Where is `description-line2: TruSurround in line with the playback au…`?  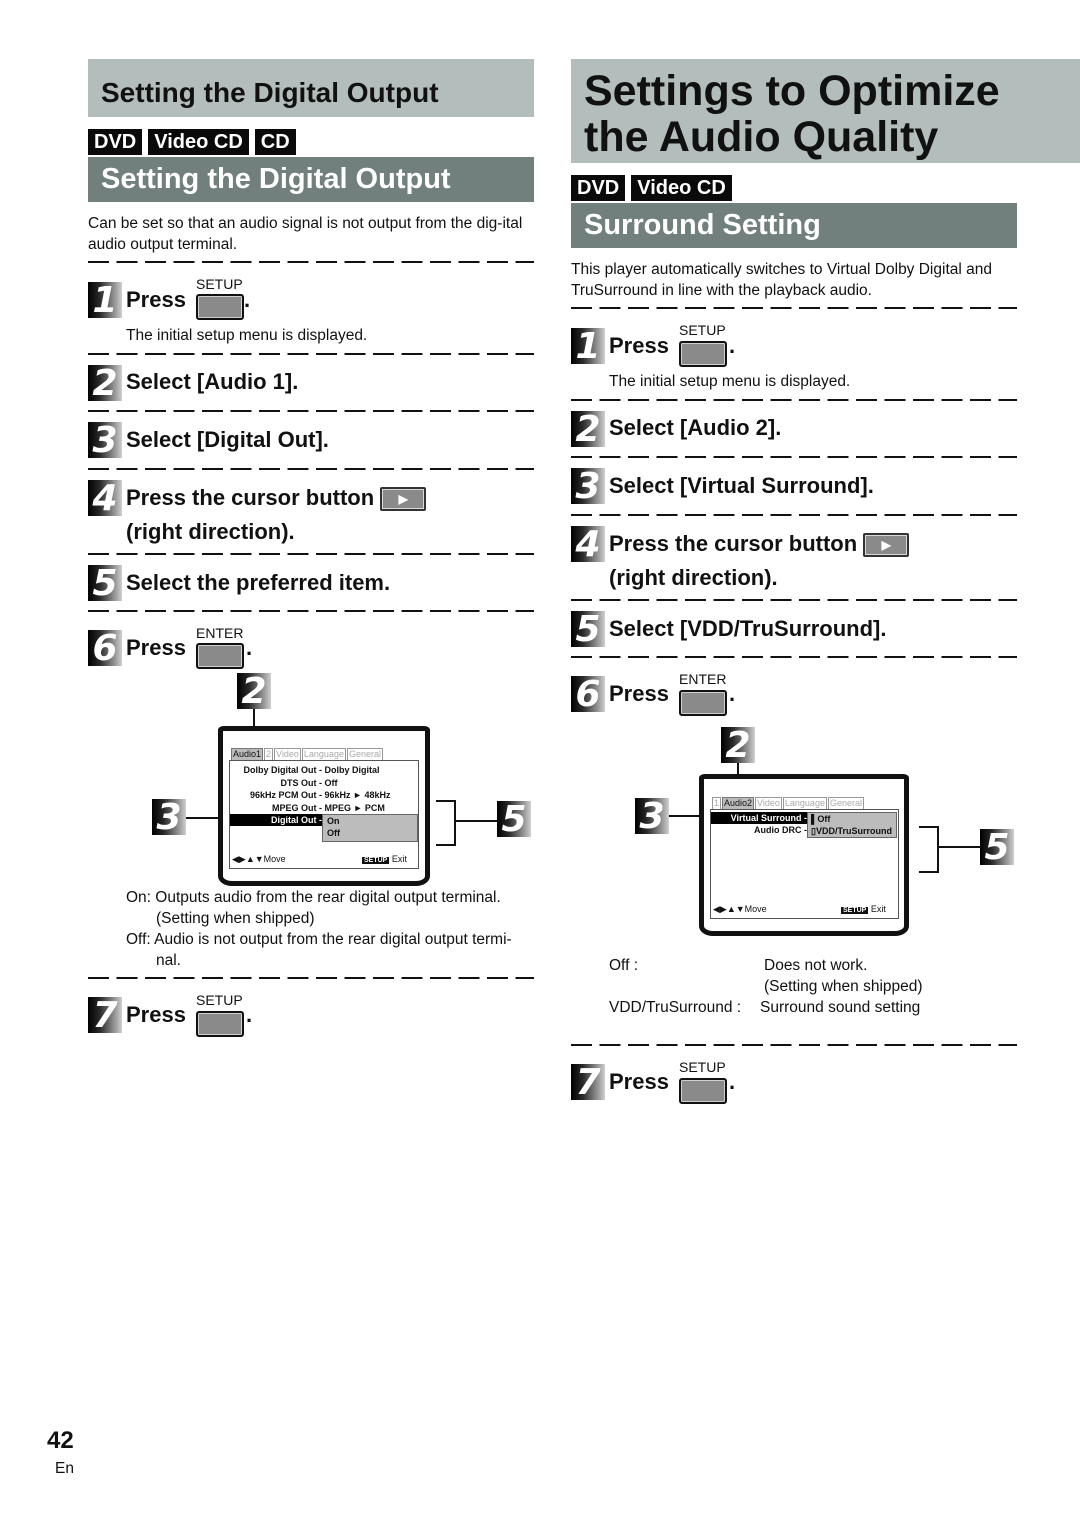 description-line2: TruSurround in line with the playback au… is located at coordinates (721, 290).